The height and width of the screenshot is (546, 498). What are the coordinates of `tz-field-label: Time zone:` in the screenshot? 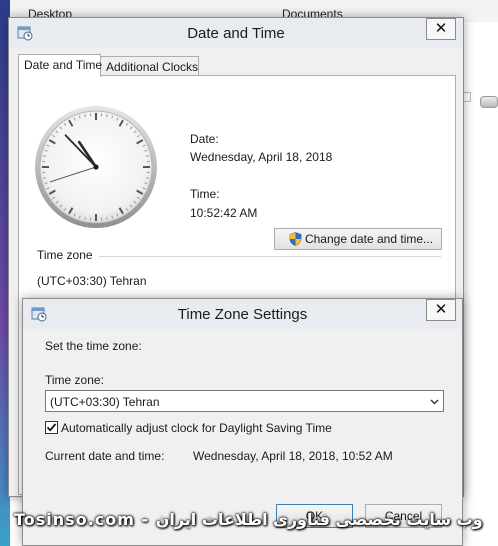 It's located at (74, 380).